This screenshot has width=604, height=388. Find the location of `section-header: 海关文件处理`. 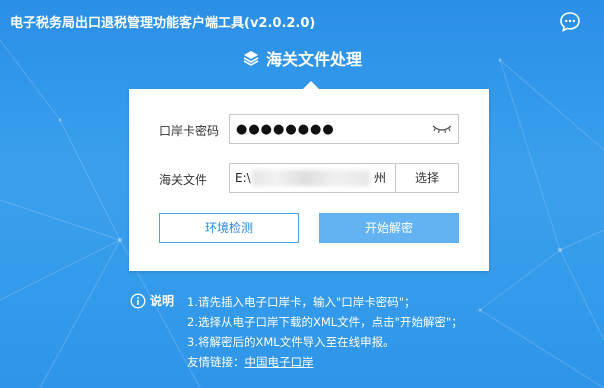

section-header: 海关文件处理 is located at coordinates (302, 60).